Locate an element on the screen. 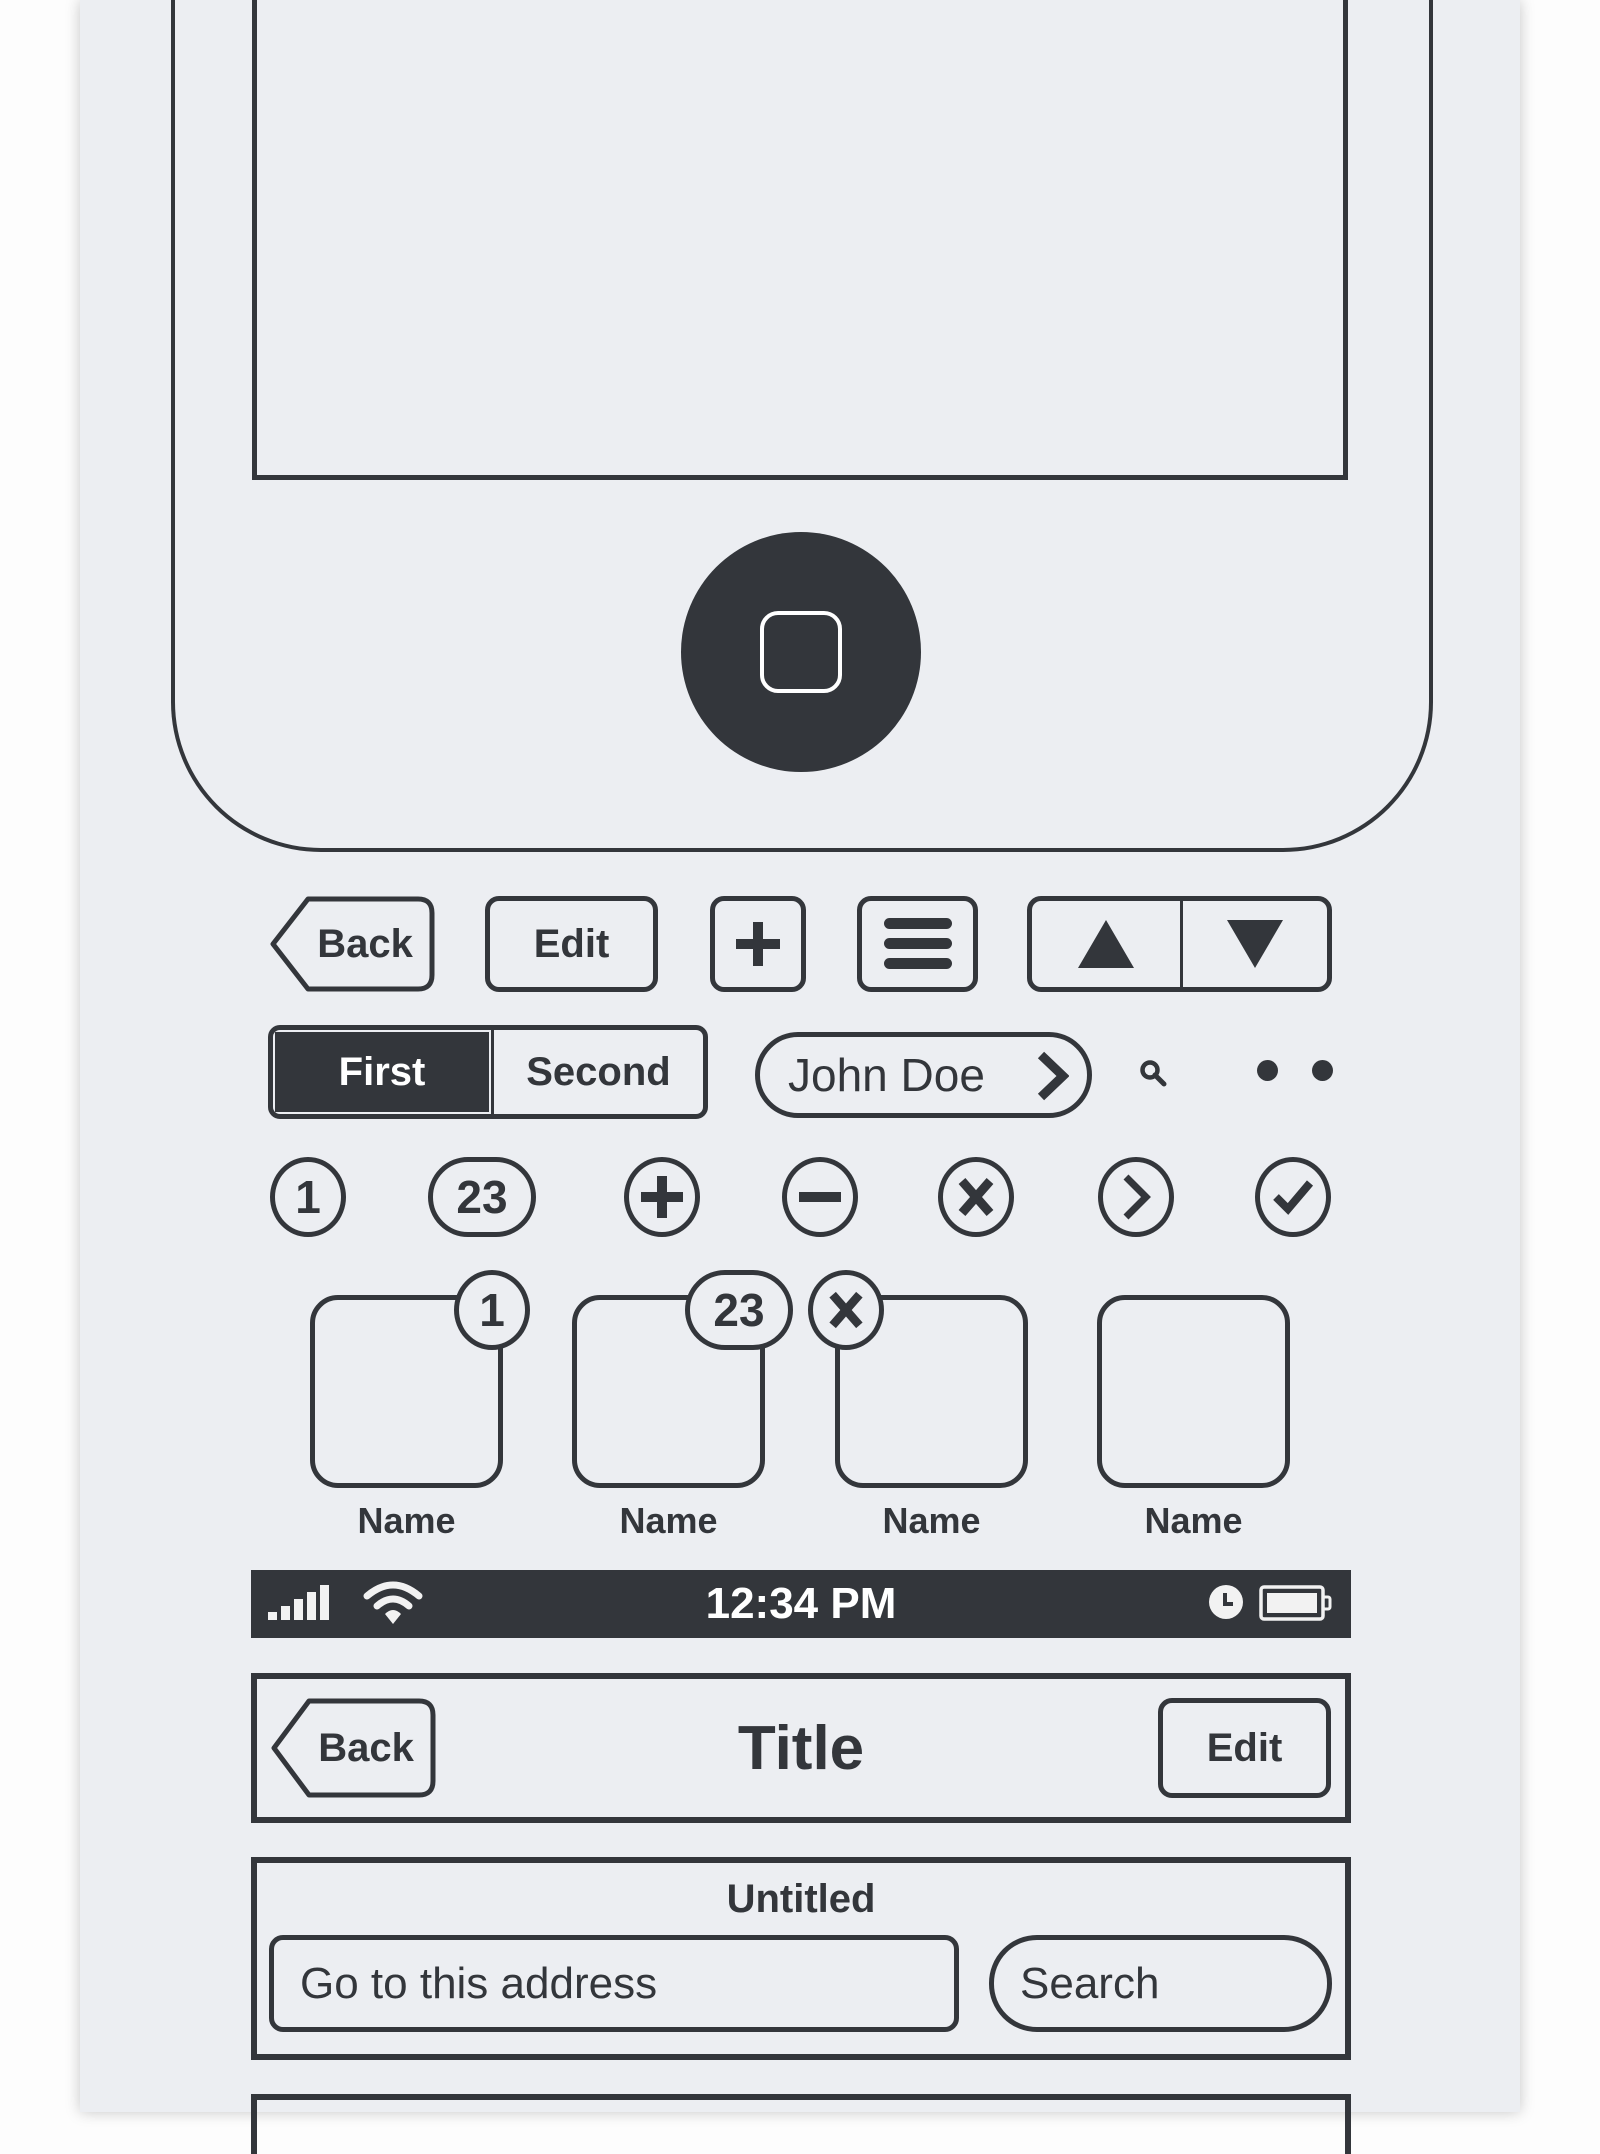  minus-circle-icon is located at coordinates (820, 1197).